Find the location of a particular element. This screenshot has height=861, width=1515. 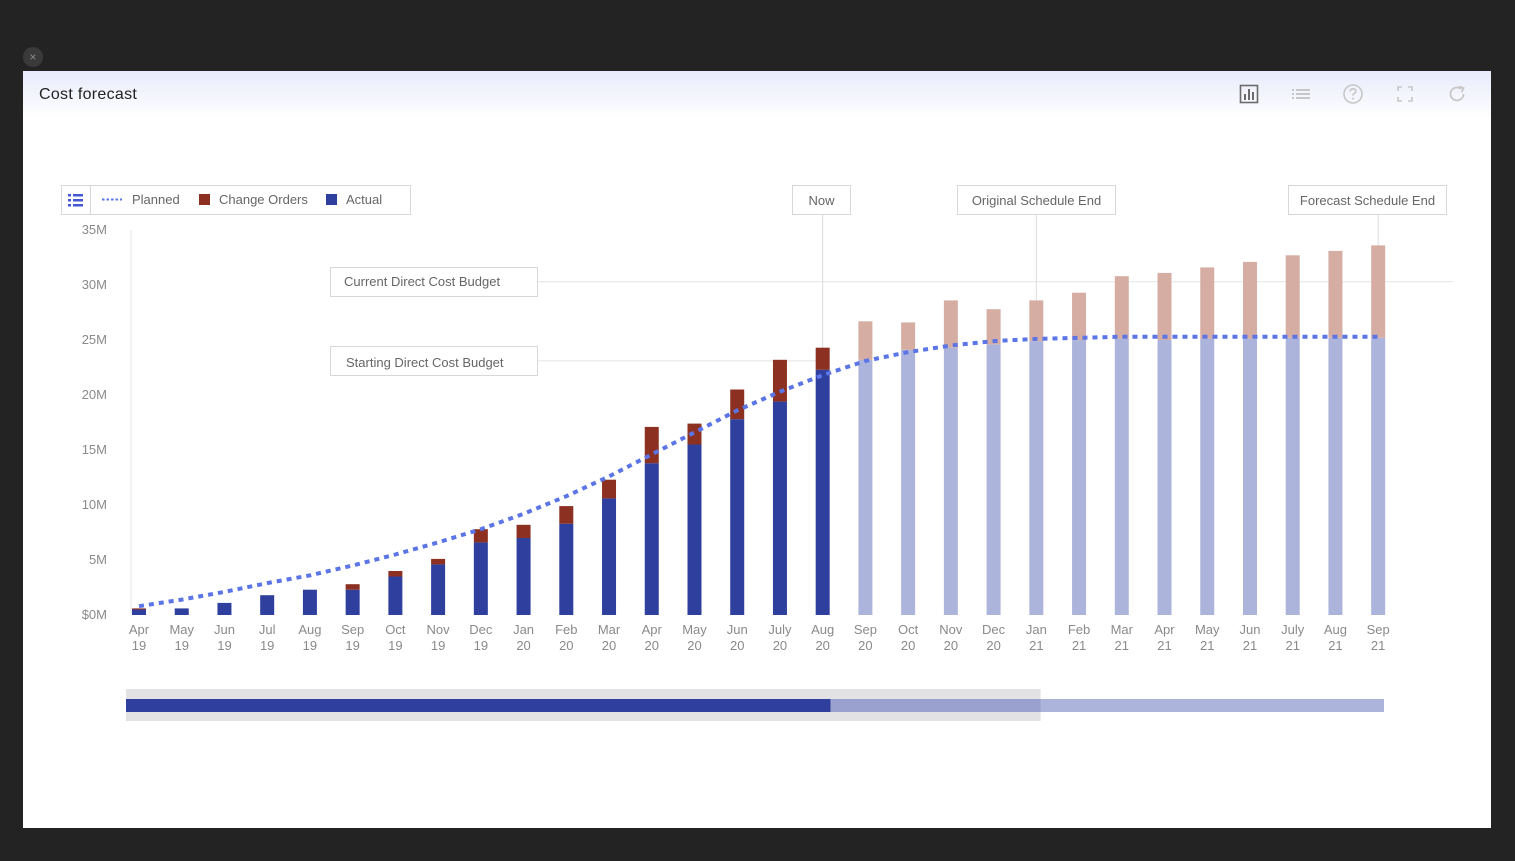

x-tick-label: Feb 21 is located at coordinates (1079, 637).